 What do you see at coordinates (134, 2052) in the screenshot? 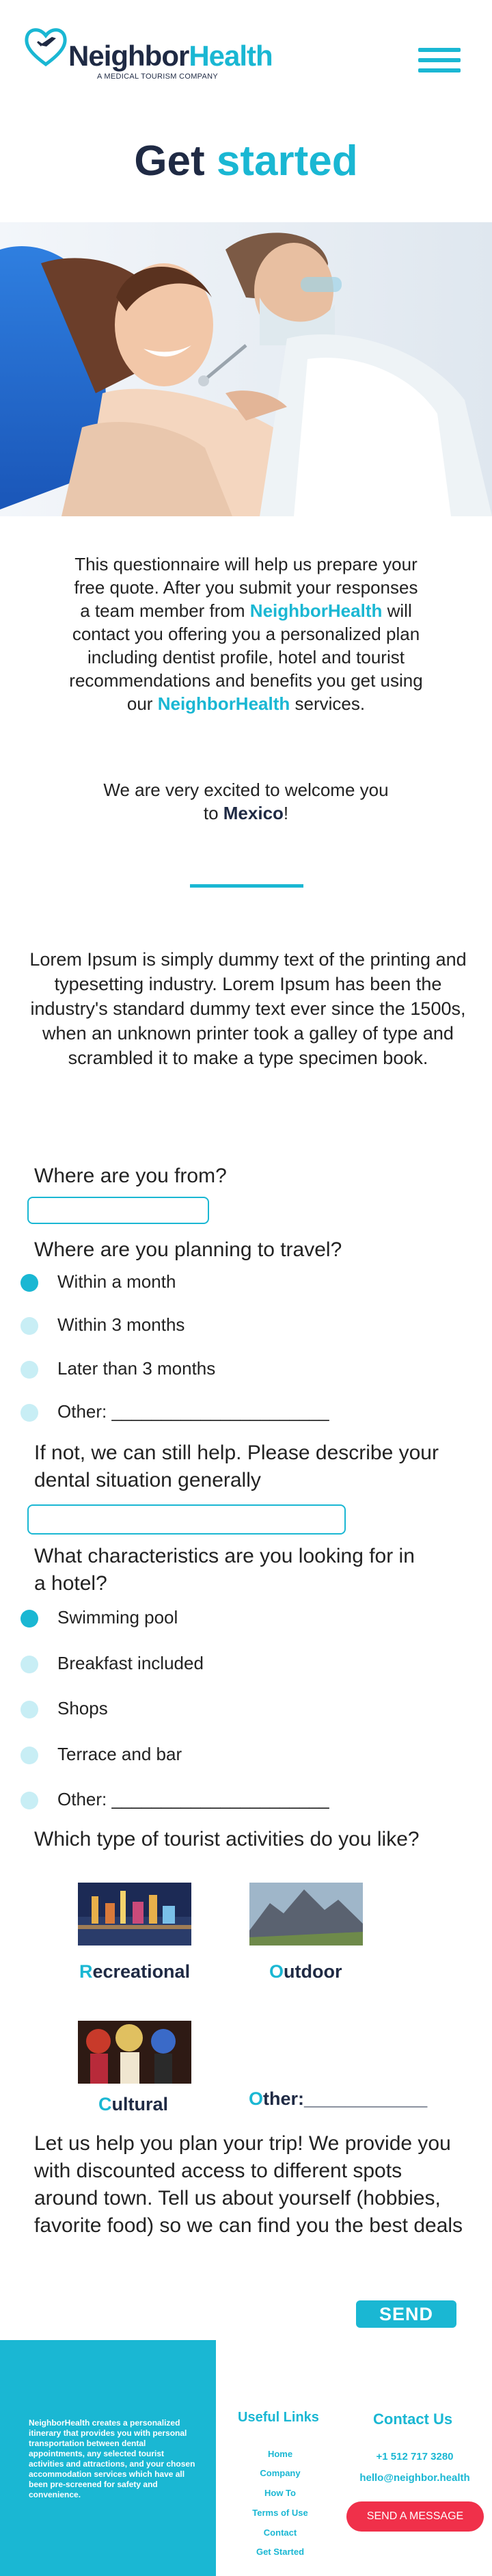
I see `activity-cultural-image` at bounding box center [134, 2052].